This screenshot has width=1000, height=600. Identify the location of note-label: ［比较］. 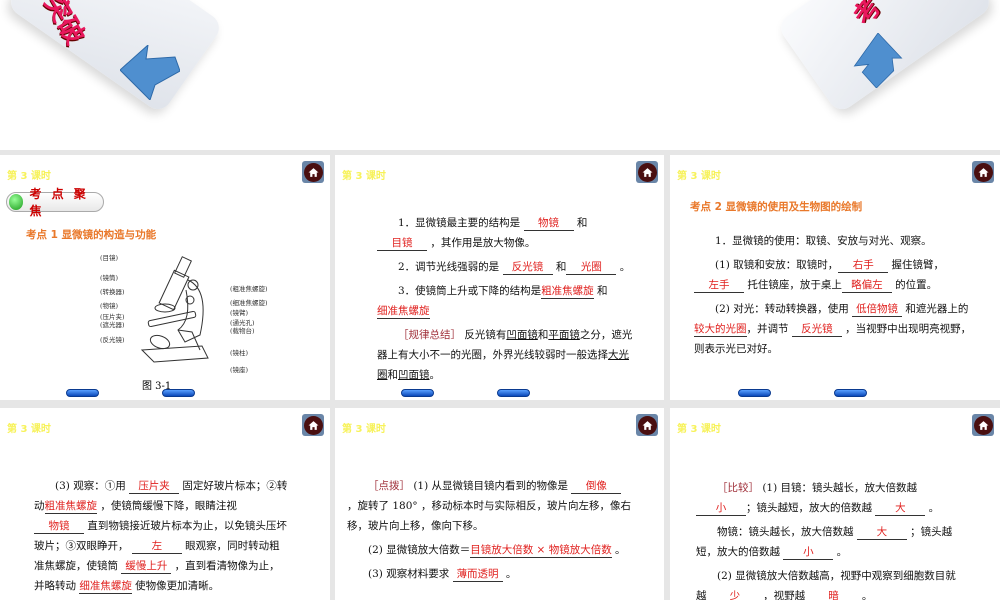
(738, 488).